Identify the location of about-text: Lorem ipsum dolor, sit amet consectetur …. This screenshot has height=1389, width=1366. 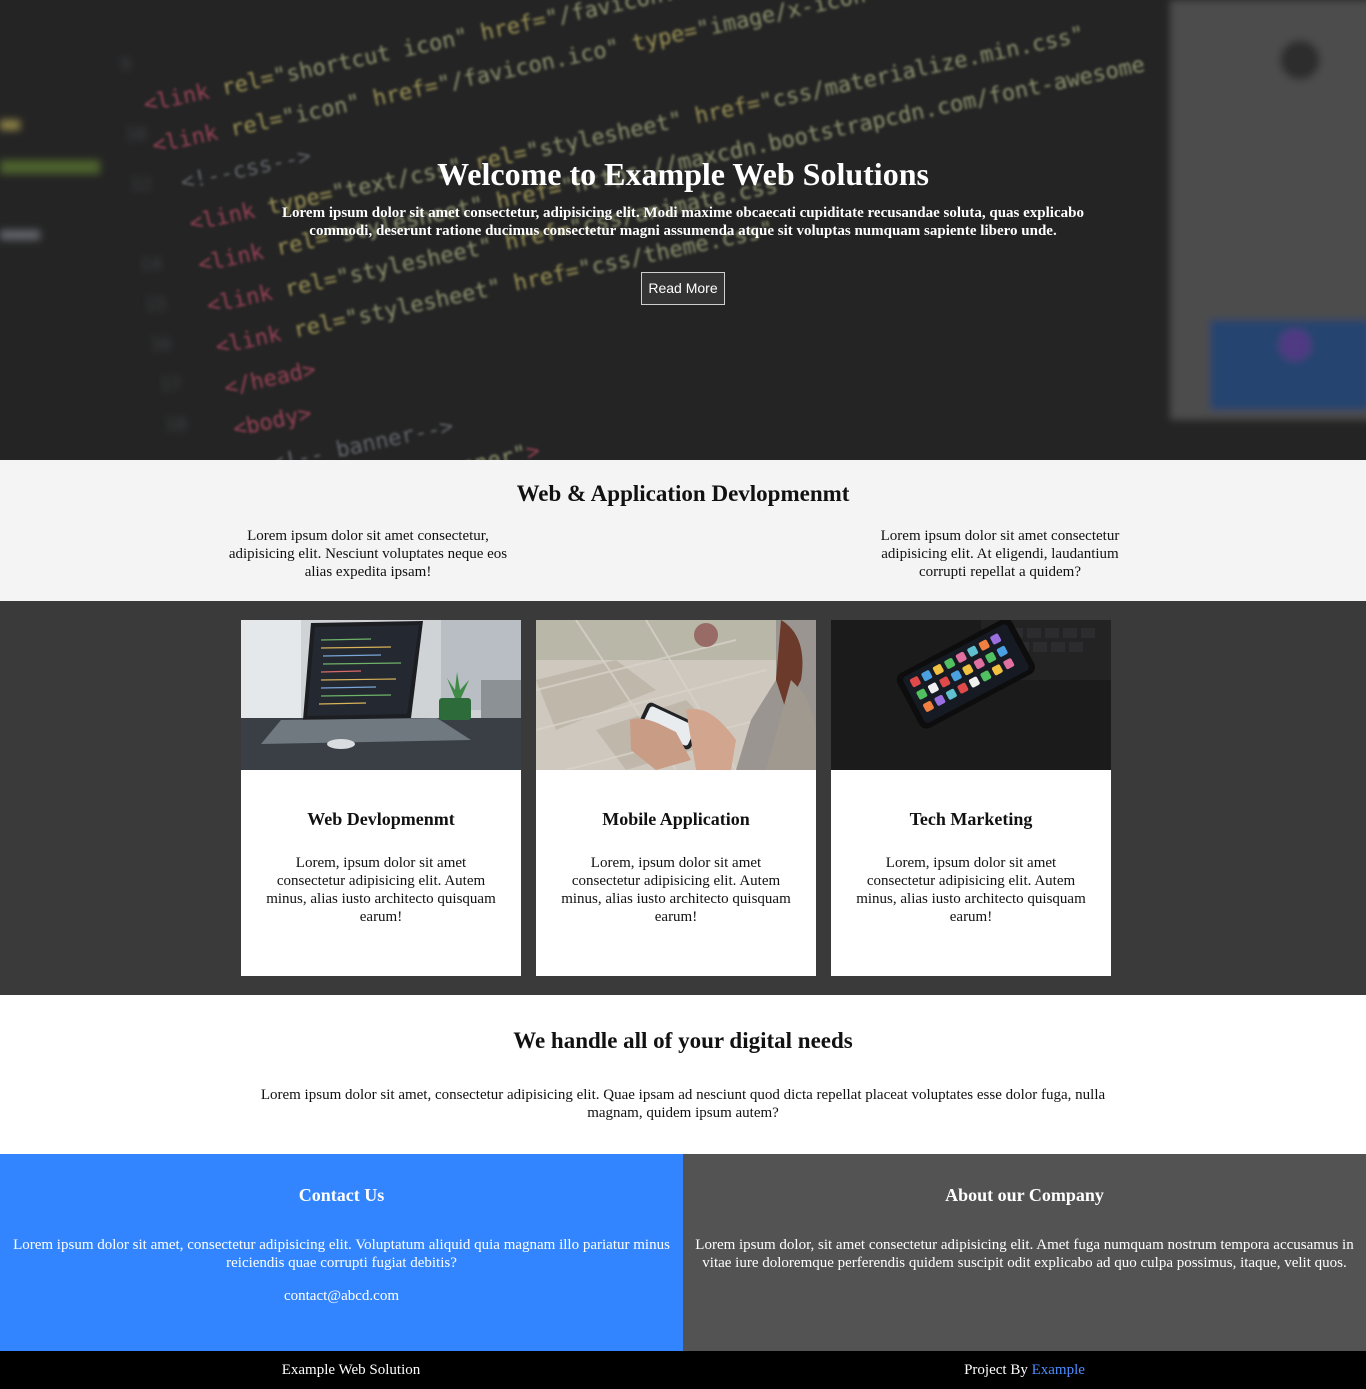
(1024, 1254).